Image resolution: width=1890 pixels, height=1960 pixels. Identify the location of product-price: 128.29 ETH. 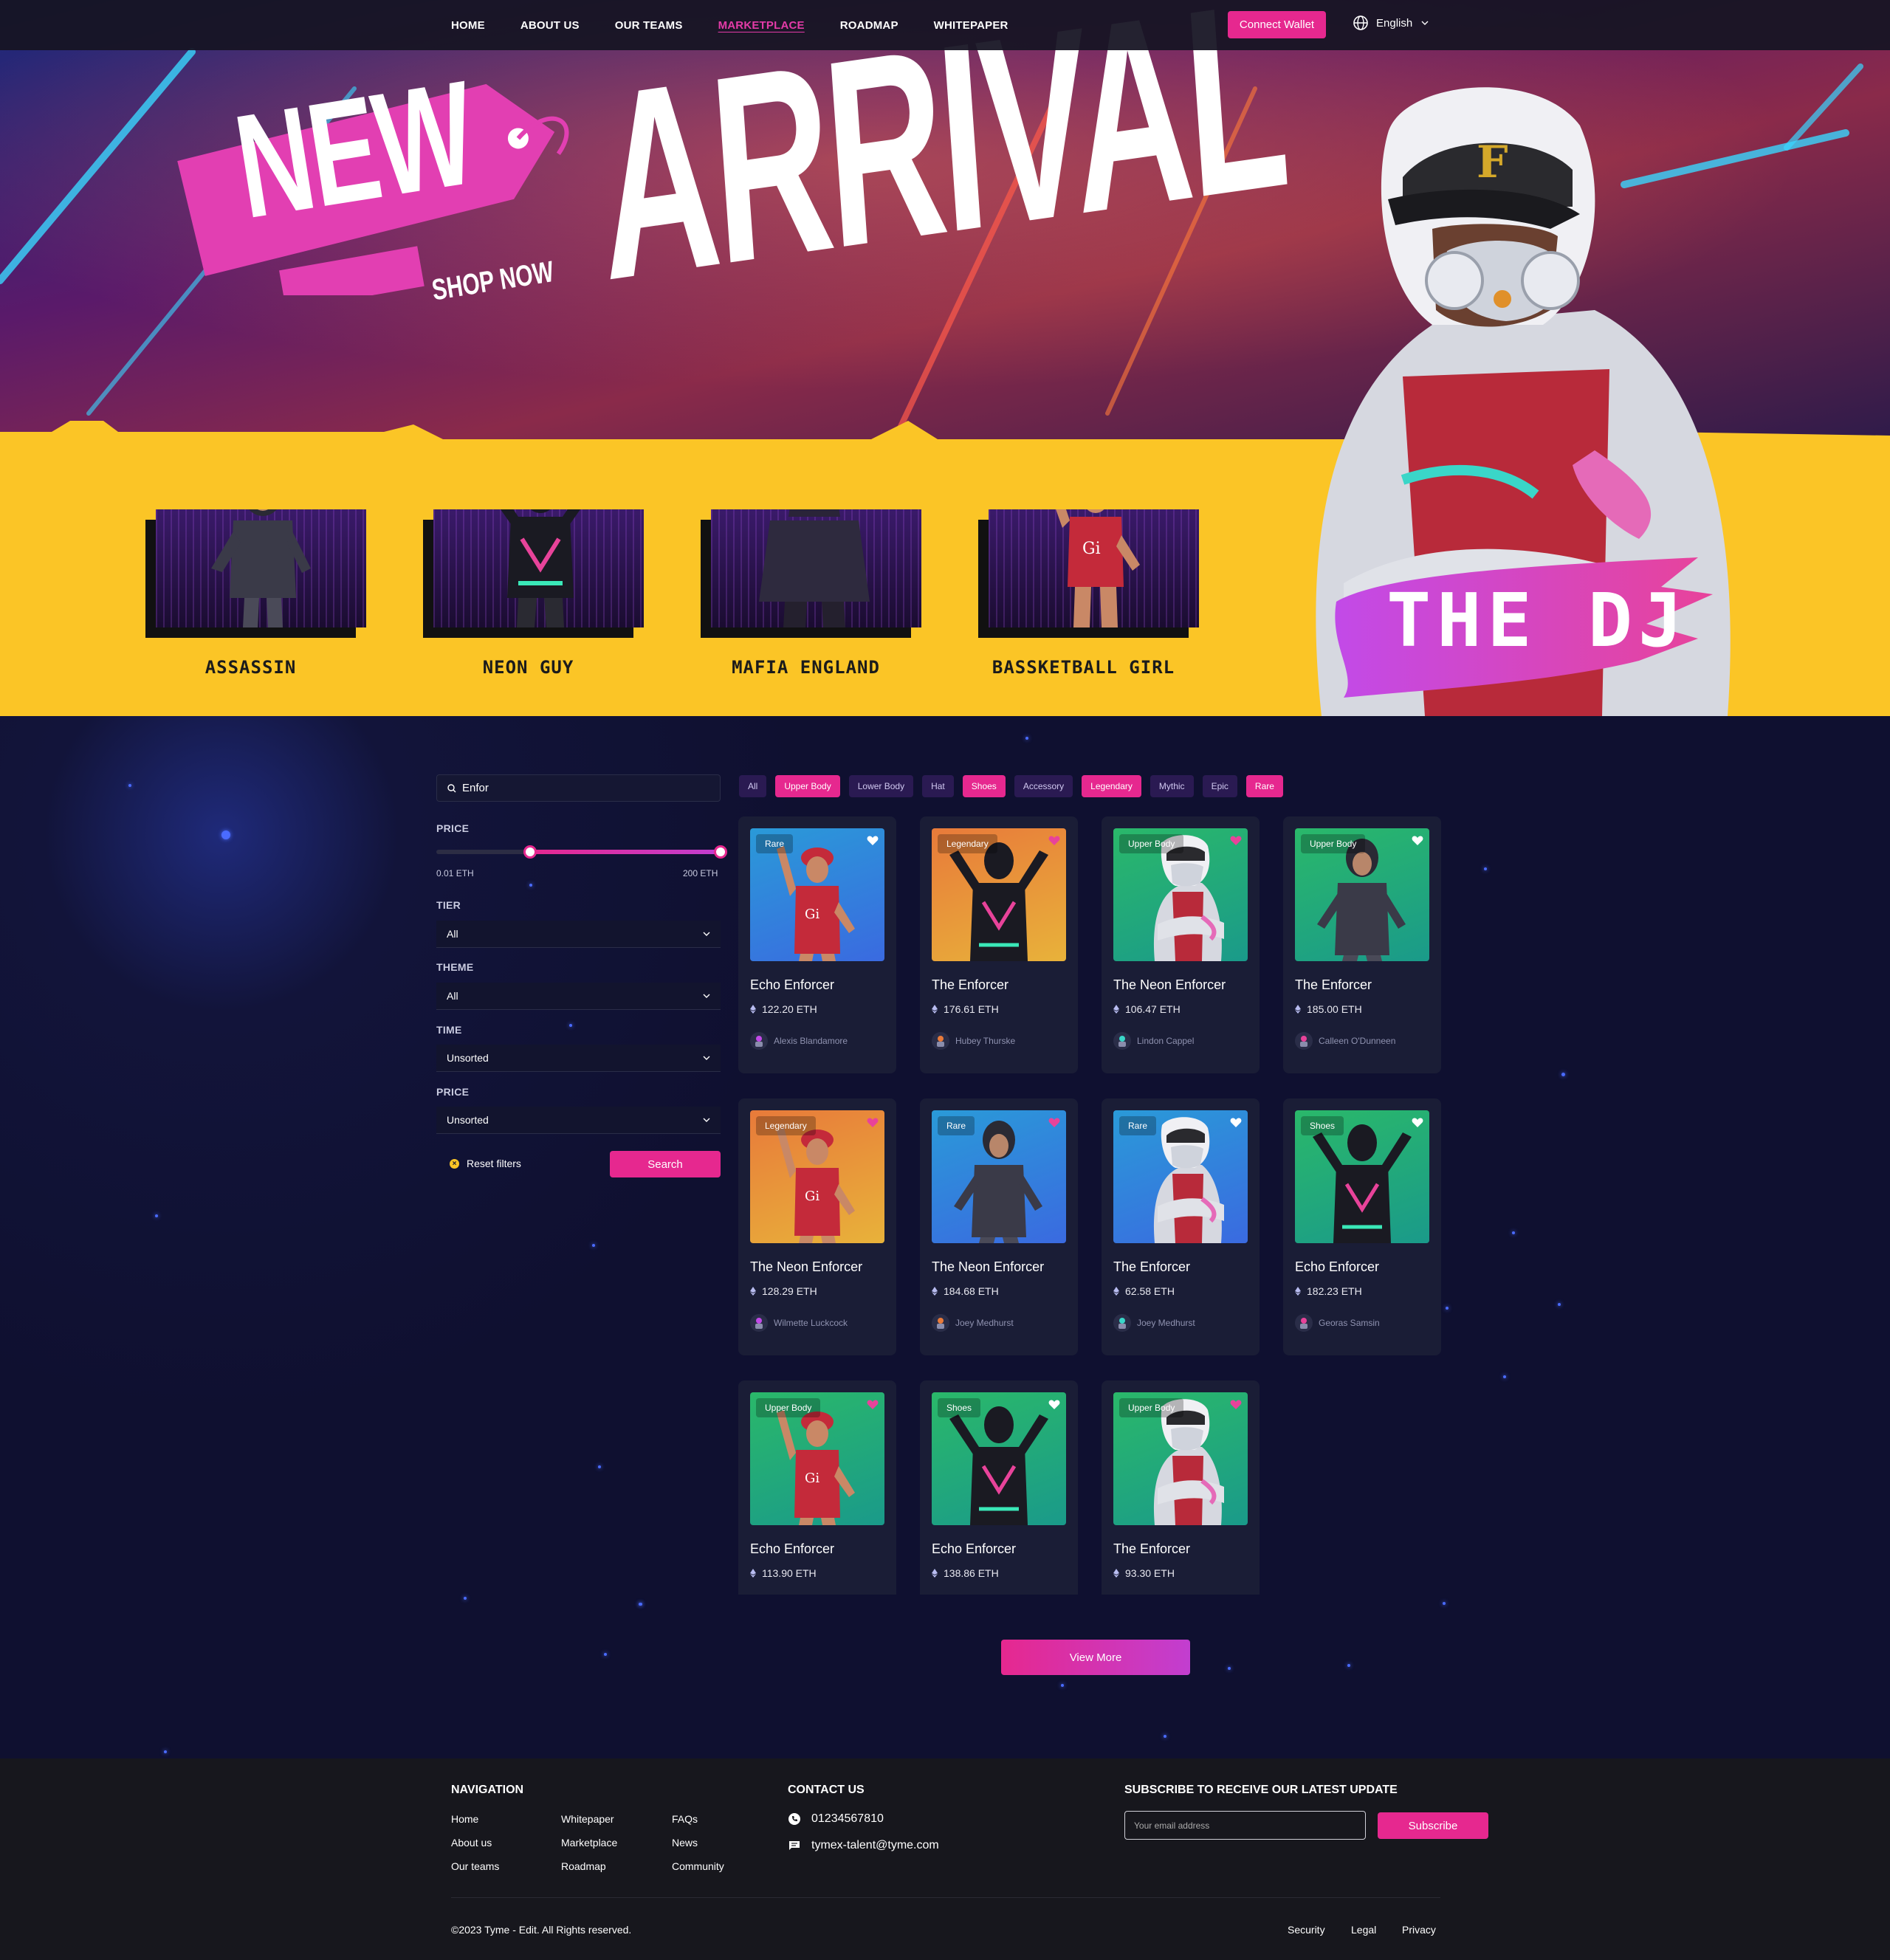
(783, 1291).